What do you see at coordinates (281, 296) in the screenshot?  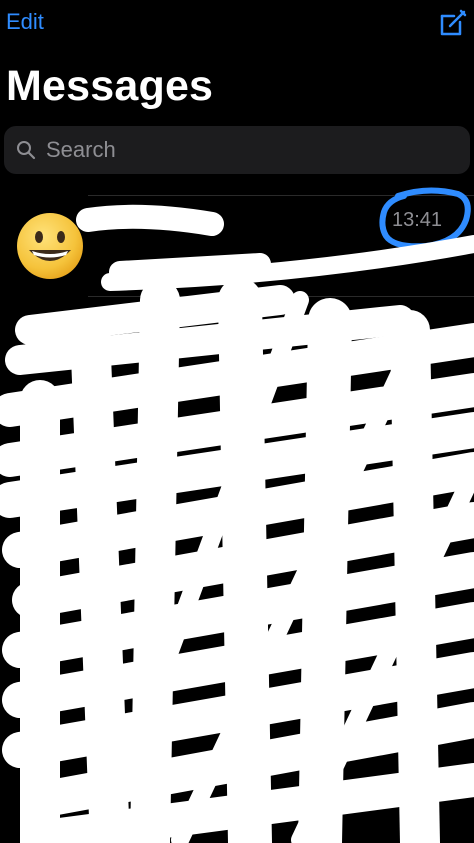 I see `list-divider` at bounding box center [281, 296].